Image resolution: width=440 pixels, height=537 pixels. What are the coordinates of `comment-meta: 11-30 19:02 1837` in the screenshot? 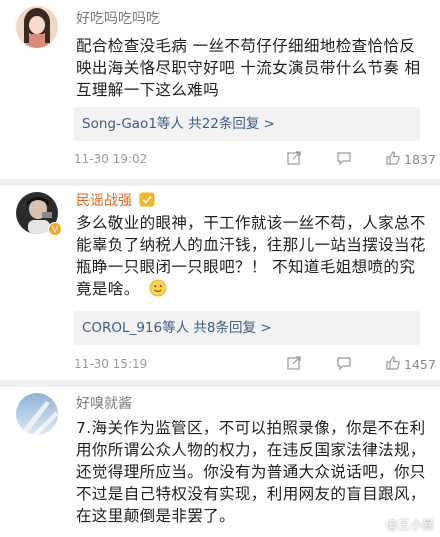 It's located at (255, 160).